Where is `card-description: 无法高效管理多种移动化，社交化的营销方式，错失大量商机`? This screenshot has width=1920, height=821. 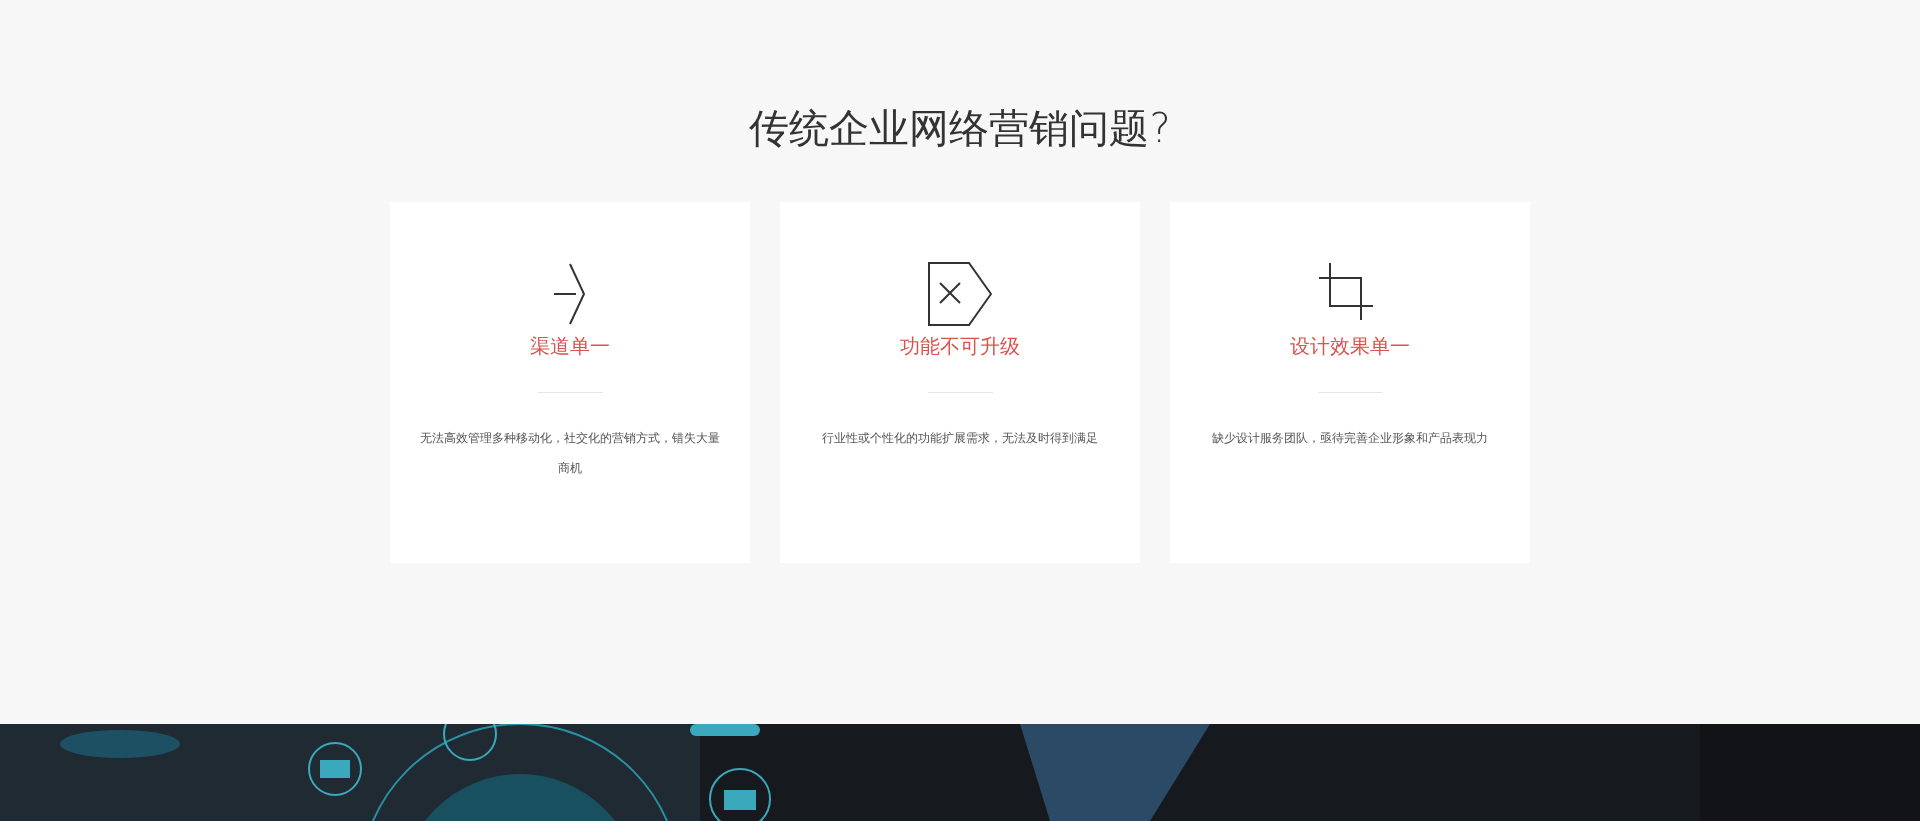
card-description: 无法高效管理多种移动化，社交化的营销方式，错失大量商机 is located at coordinates (570, 453).